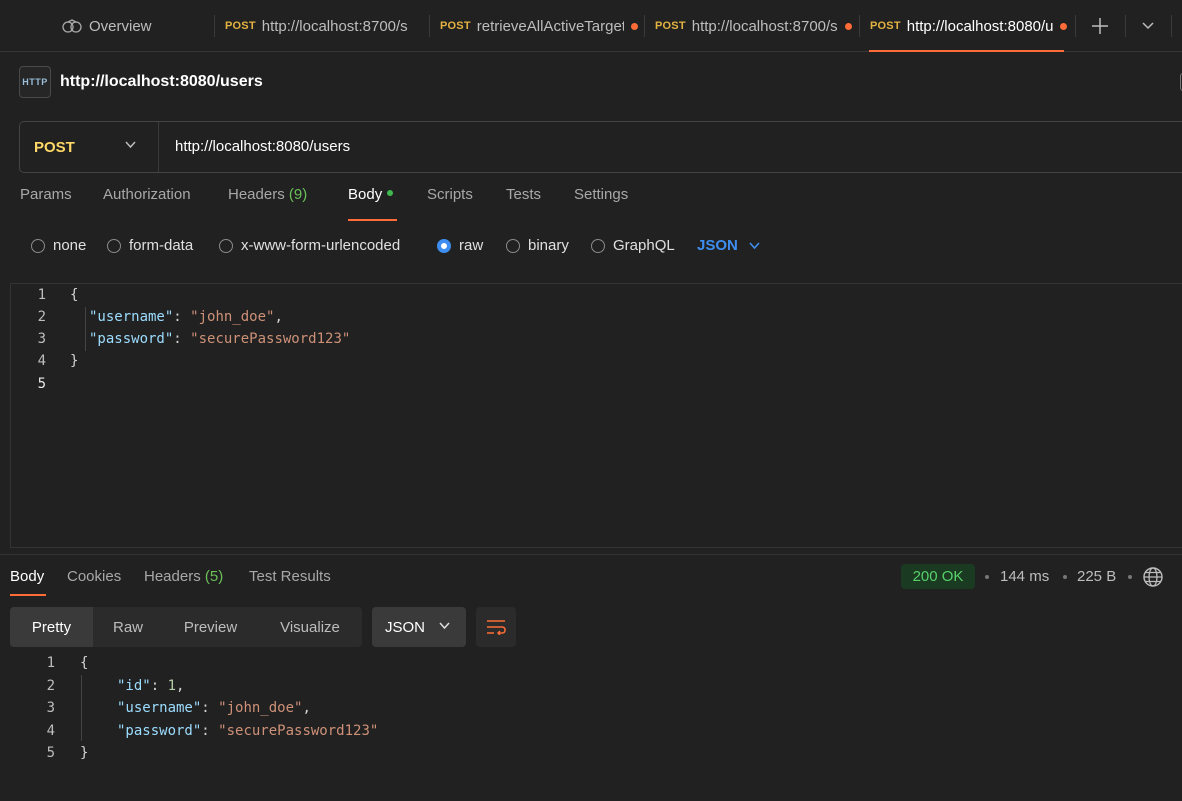 The image size is (1182, 801). What do you see at coordinates (970, 26) in the screenshot?
I see `tab-request-4: POST http://localhost:8080/u` at bounding box center [970, 26].